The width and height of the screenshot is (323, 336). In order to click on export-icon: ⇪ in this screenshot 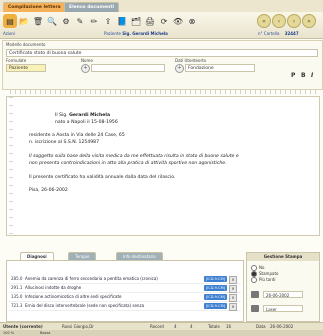, I will do `click(108, 21)`.